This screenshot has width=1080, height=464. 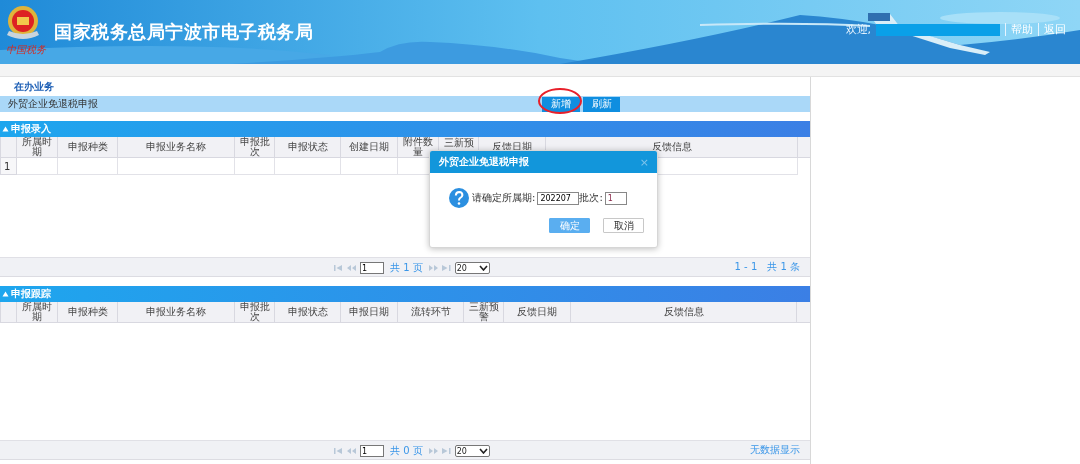 I want to click on page-count: 共 0 页, so click(x=406, y=451).